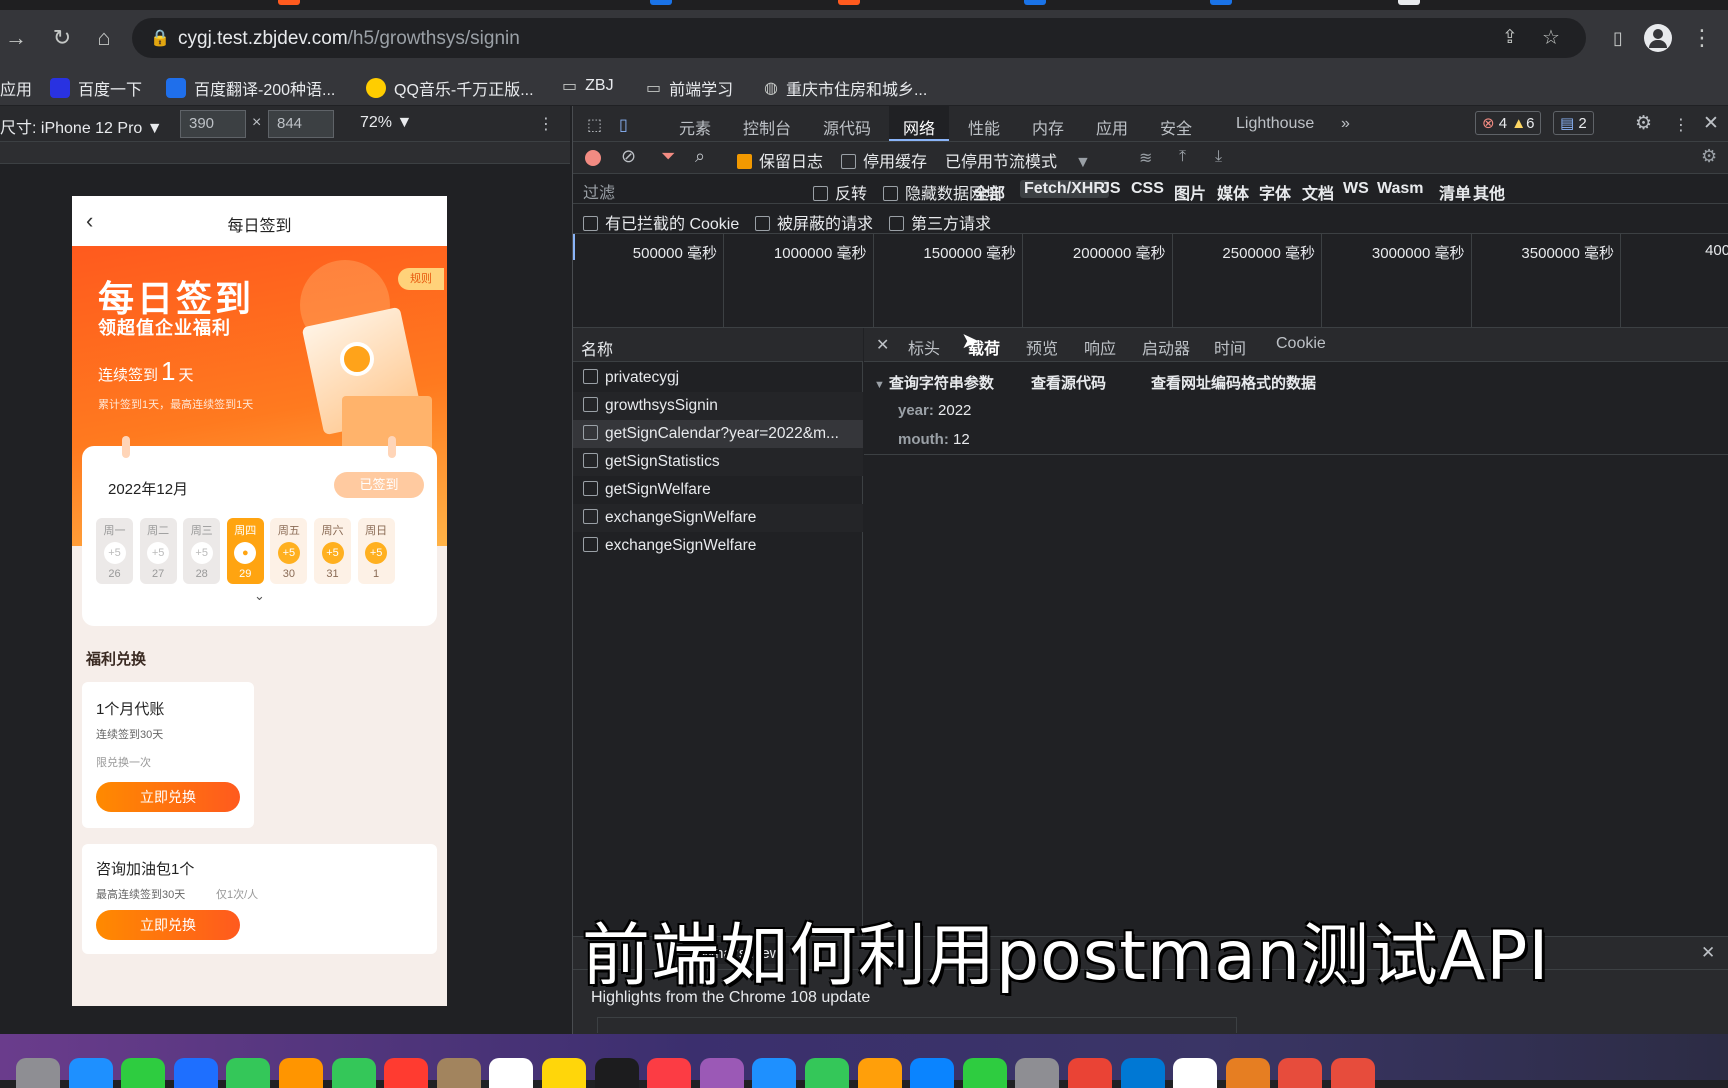 The width and height of the screenshot is (1728, 1088). What do you see at coordinates (421, 279) in the screenshot?
I see `rules-badge: 规则` at bounding box center [421, 279].